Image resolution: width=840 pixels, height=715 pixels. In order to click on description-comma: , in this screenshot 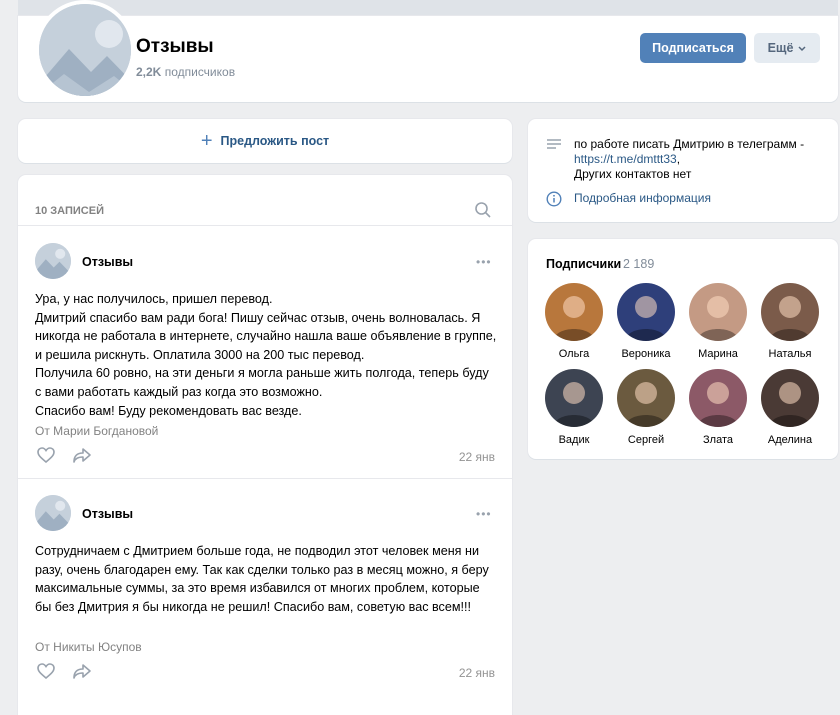, I will do `click(678, 159)`.